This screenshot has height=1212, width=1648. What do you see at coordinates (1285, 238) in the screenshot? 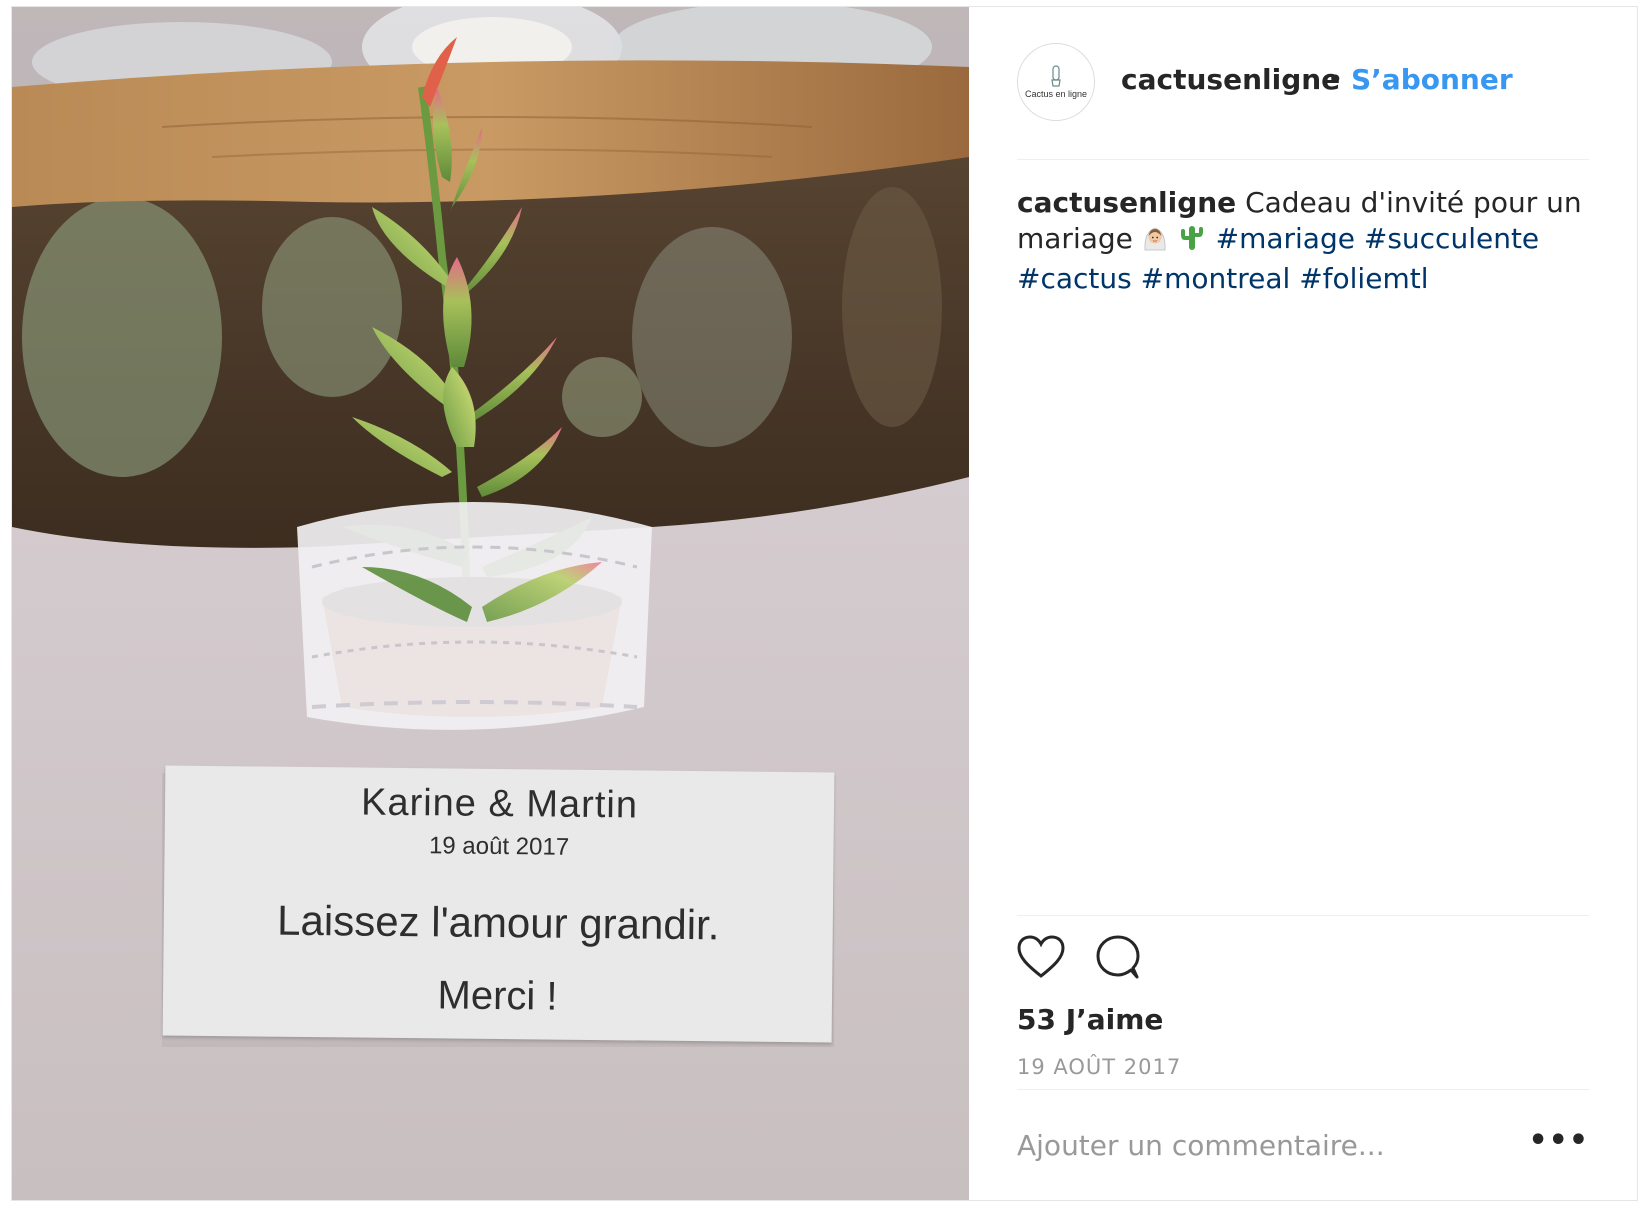
I see `hashtag-link: #mariage` at bounding box center [1285, 238].